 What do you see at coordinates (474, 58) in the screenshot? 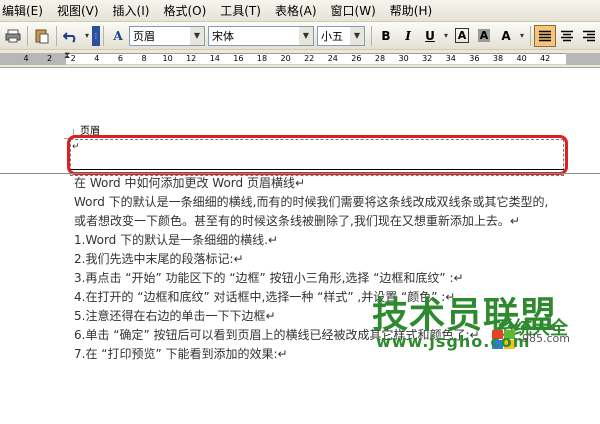
I see `ruler-number: 36` at bounding box center [474, 58].